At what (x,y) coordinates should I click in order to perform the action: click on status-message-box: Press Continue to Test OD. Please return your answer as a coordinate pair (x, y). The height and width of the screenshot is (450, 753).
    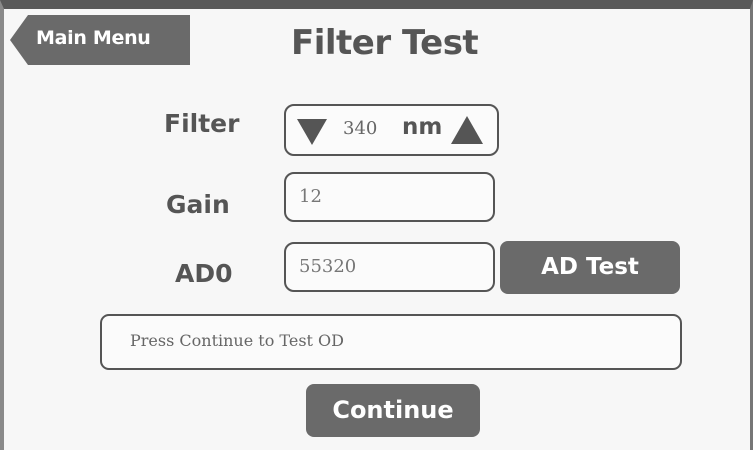
    Looking at the image, I should click on (391, 342).